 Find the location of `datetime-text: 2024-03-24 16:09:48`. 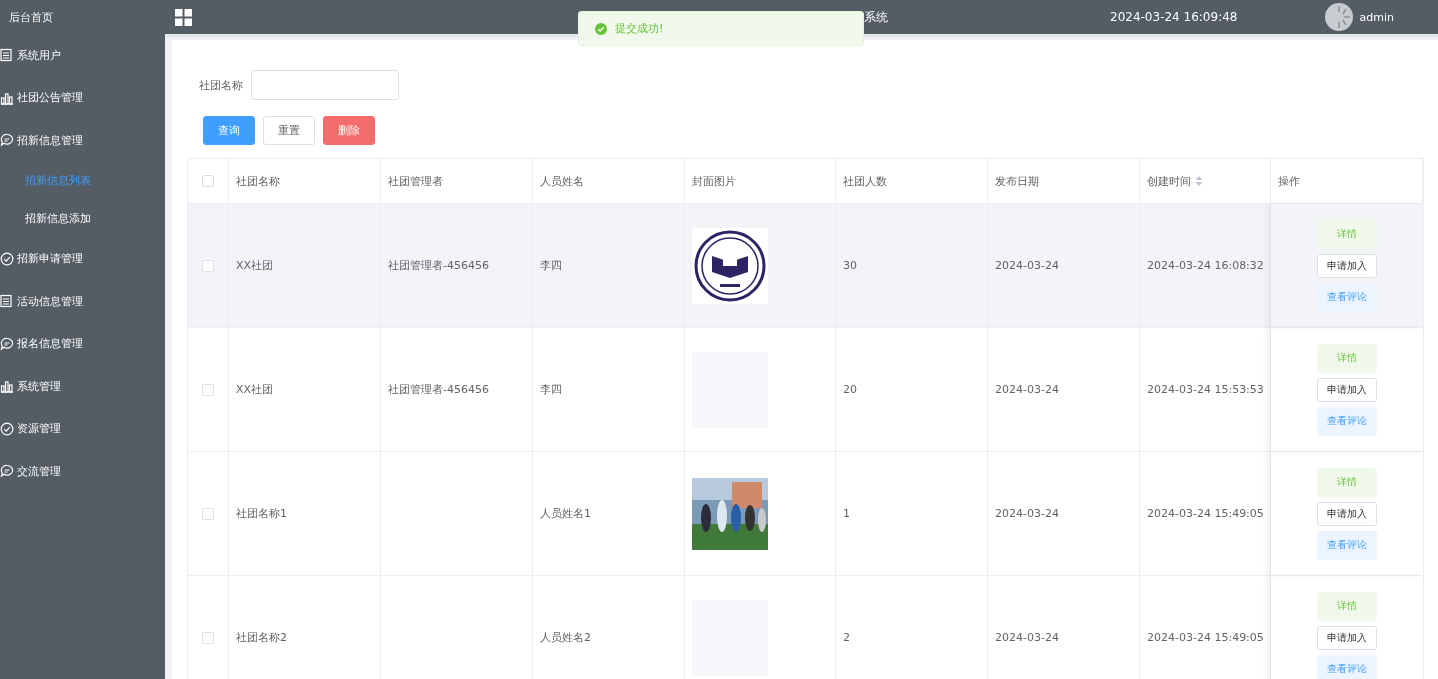

datetime-text: 2024-03-24 16:09:48 is located at coordinates (1174, 17).